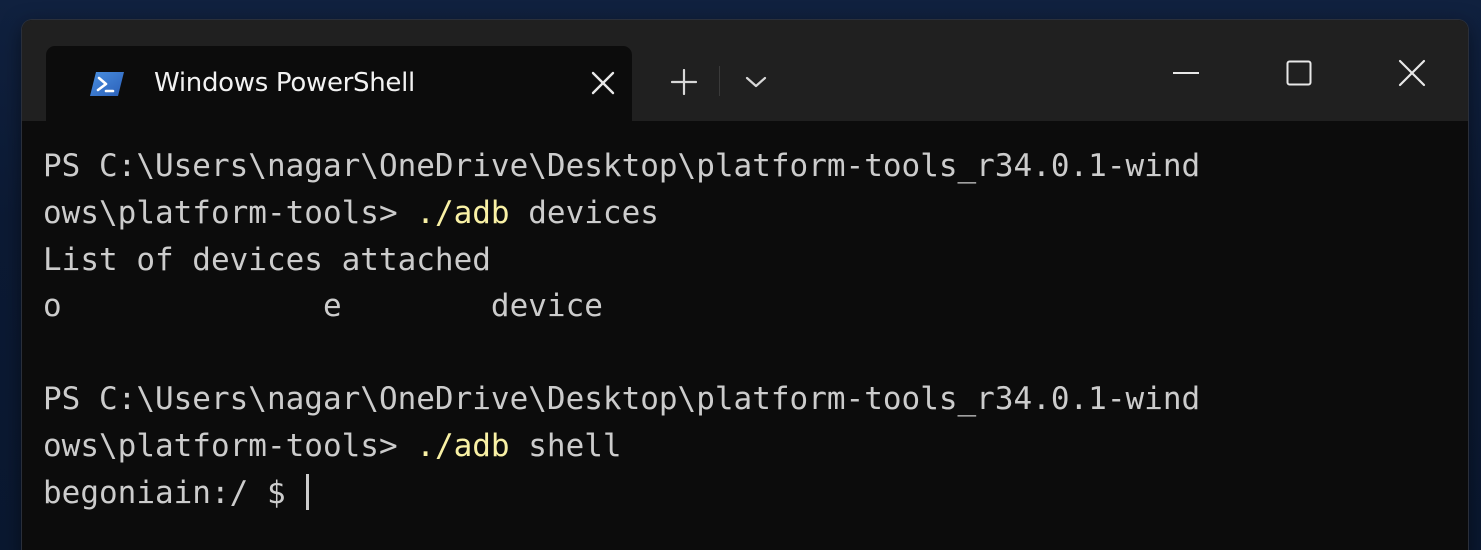 This screenshot has width=1481, height=550. I want to click on maximize-icon, so click(1299, 73).